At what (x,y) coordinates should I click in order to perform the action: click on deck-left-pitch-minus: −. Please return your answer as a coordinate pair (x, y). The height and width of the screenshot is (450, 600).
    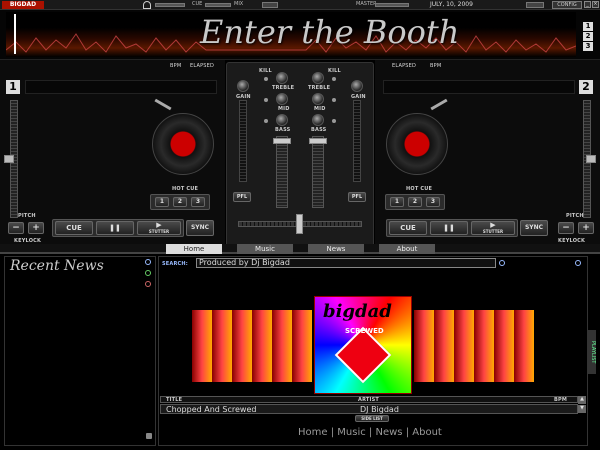
    Looking at the image, I should click on (16, 228).